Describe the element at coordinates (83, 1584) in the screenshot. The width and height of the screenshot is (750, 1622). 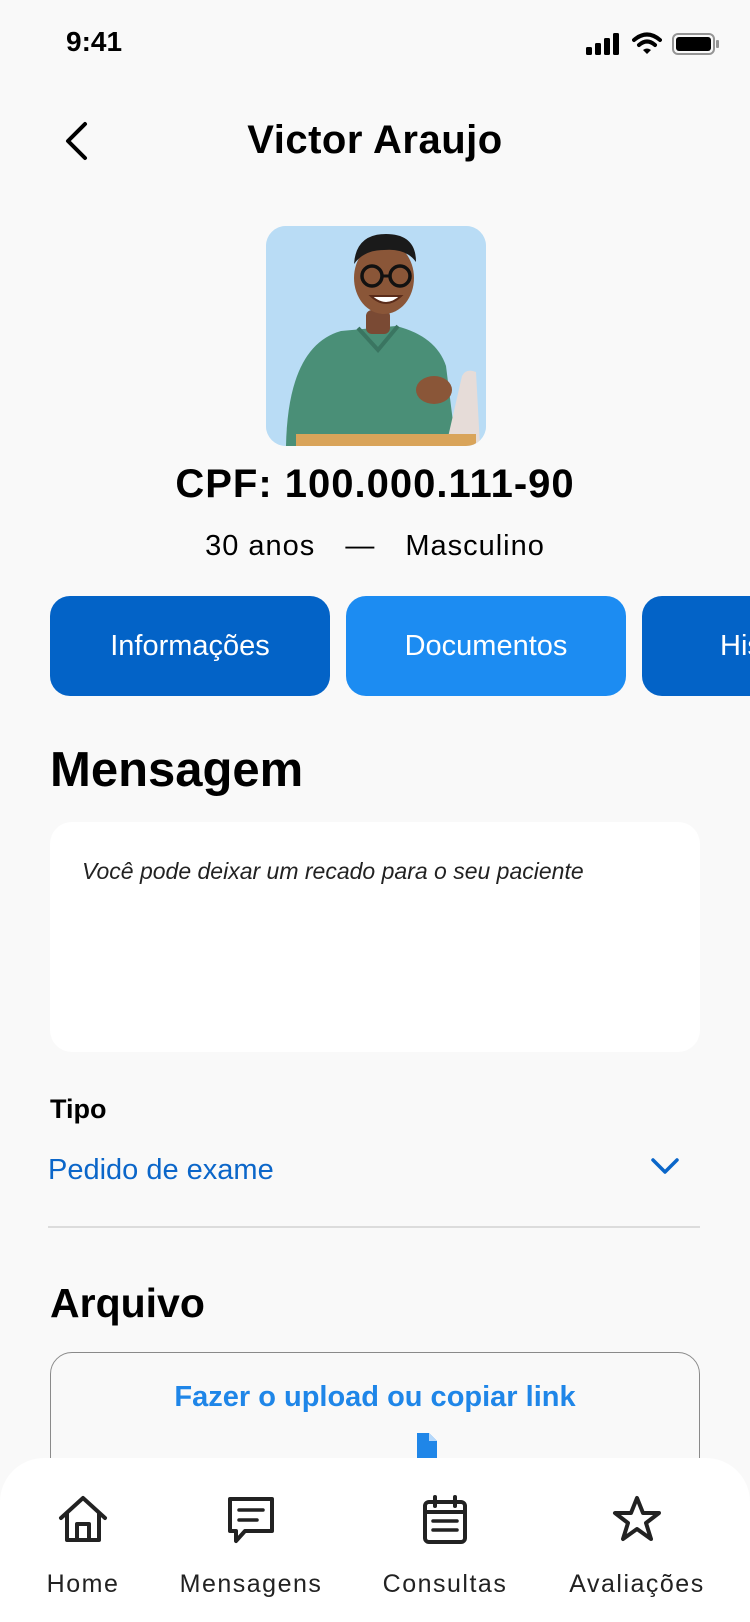
I see `nav-home-label: Home` at that location.